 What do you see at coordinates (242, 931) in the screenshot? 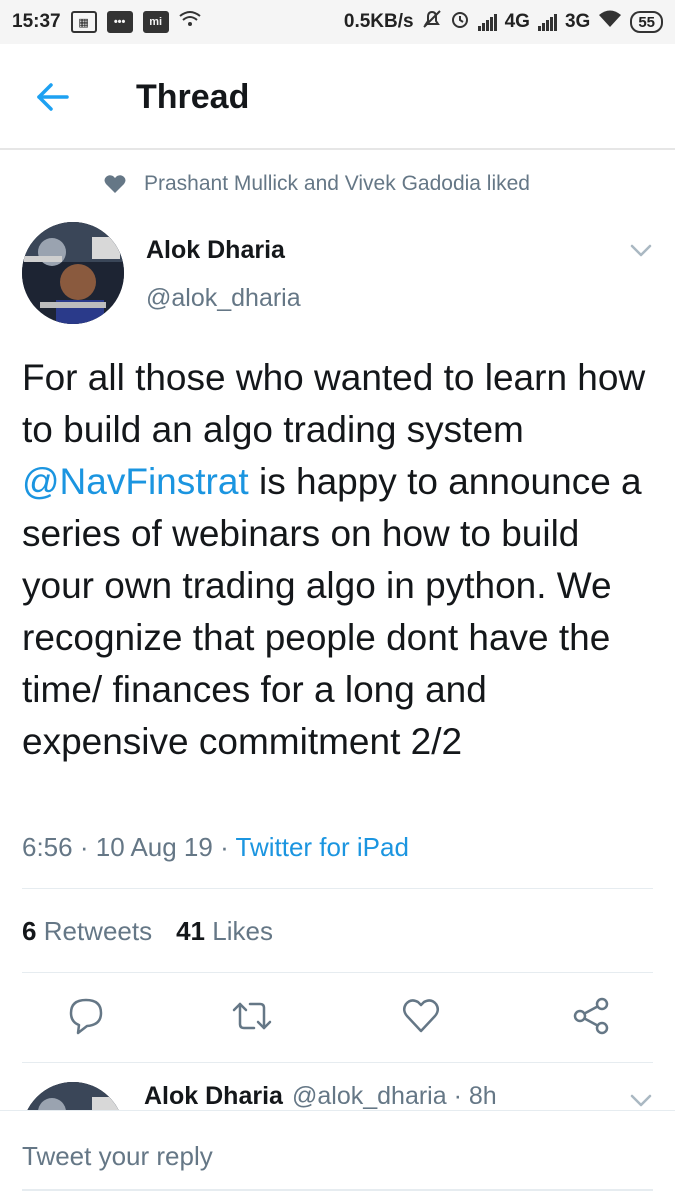
I see `likes-label: Likes` at bounding box center [242, 931].